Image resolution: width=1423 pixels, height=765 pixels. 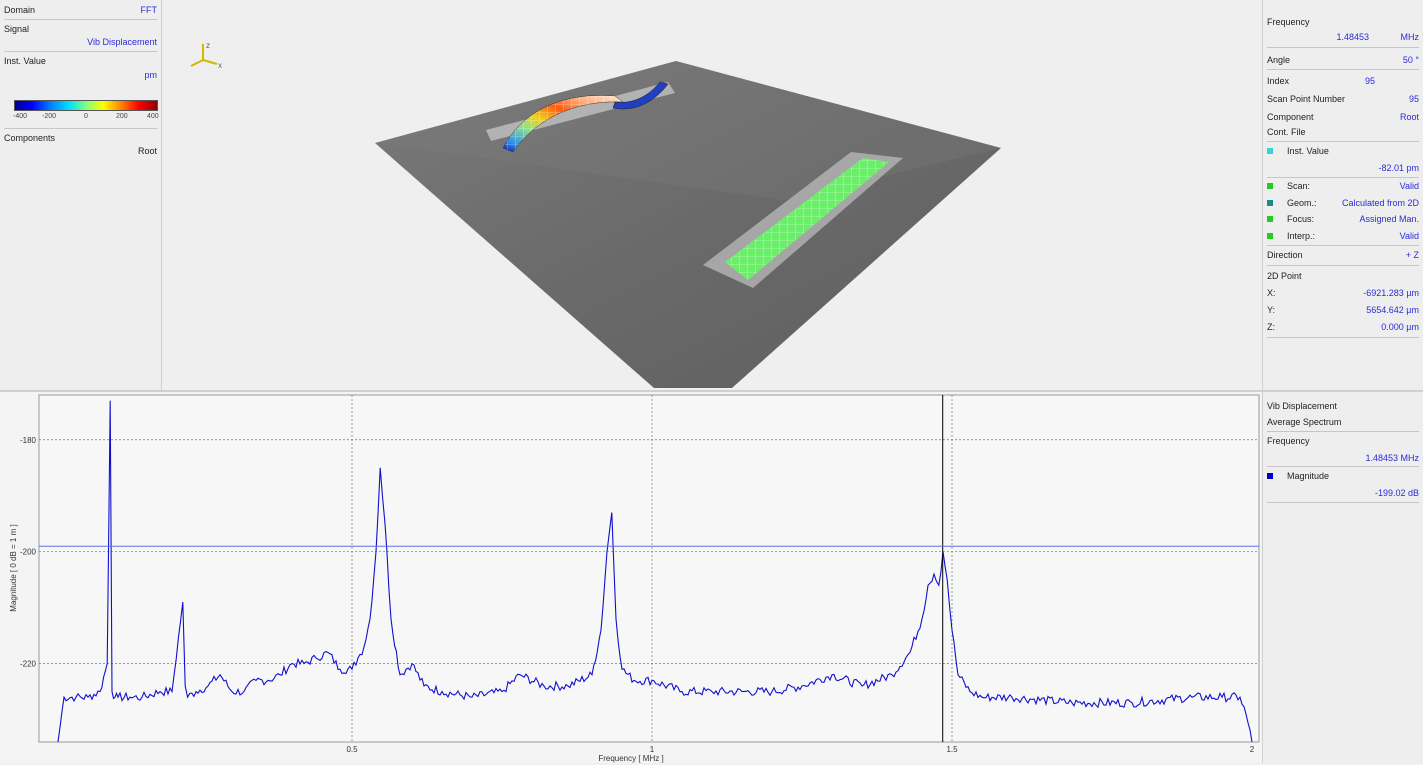 I want to click on cont-file-label: Cont. File, so click(x=1286, y=132).